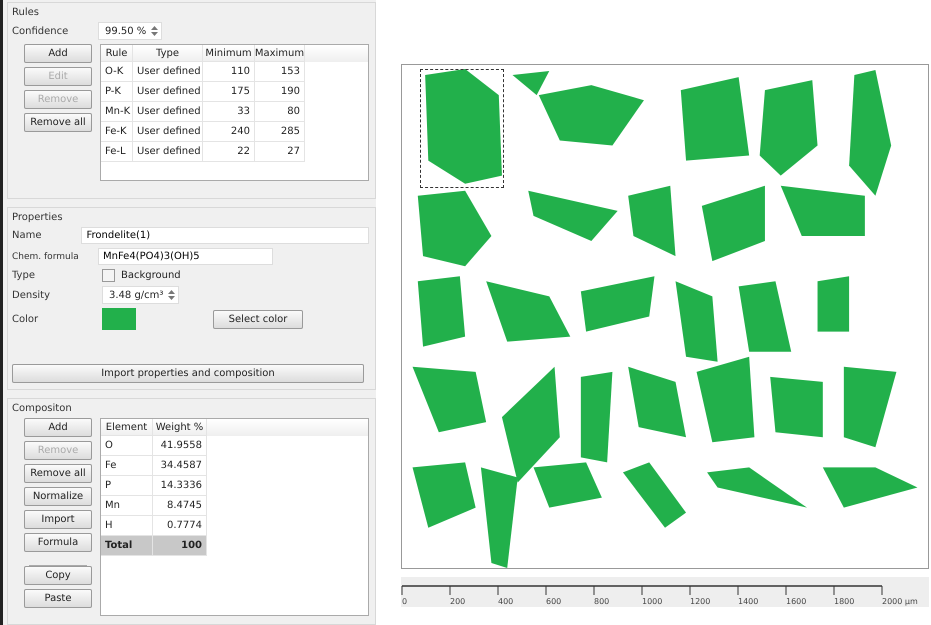 This screenshot has height=625, width=931. Describe the element at coordinates (844, 601) in the screenshot. I see `scale-label: 1800` at that location.